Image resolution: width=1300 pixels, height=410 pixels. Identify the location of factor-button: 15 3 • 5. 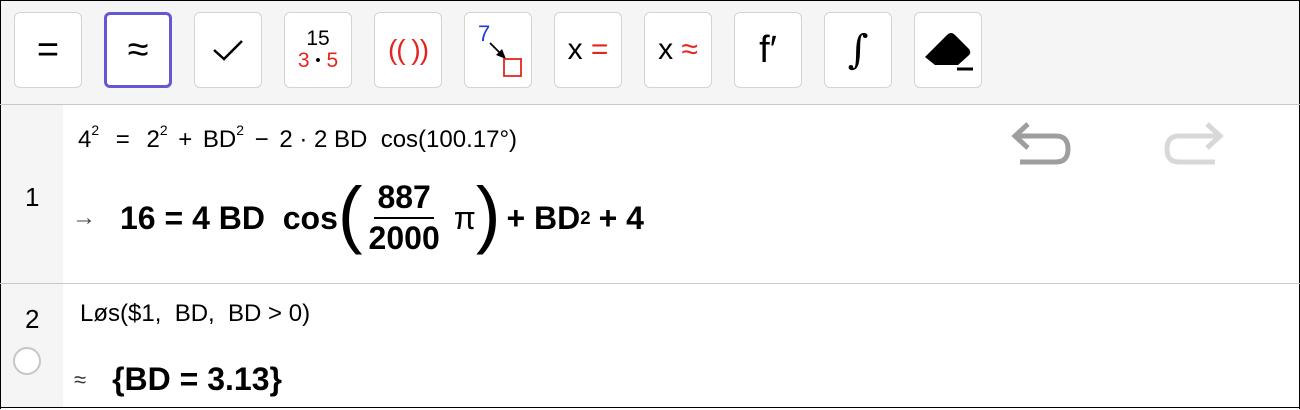
(318, 50).